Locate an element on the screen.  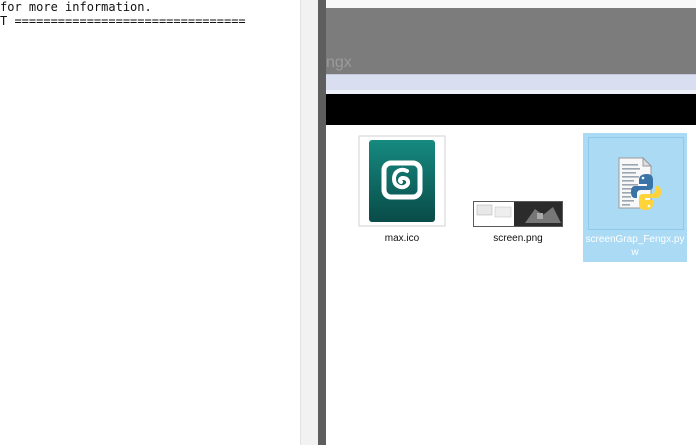
screenshot-thumbnail is located at coordinates (518, 214).